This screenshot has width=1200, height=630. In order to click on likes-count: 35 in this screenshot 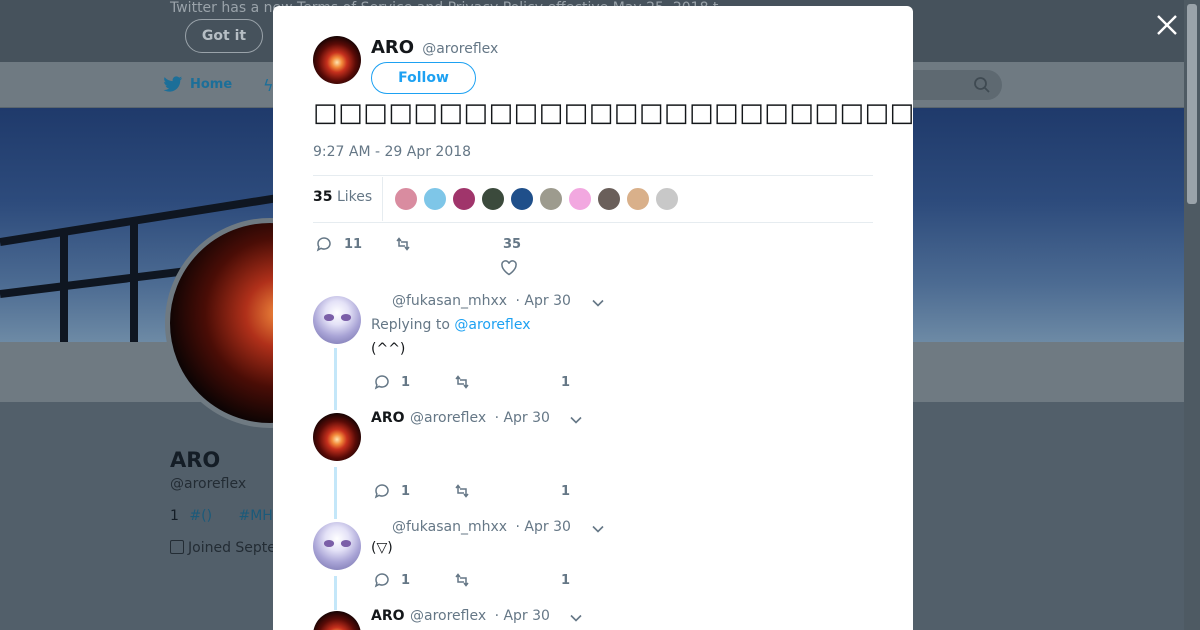, I will do `click(323, 197)`.